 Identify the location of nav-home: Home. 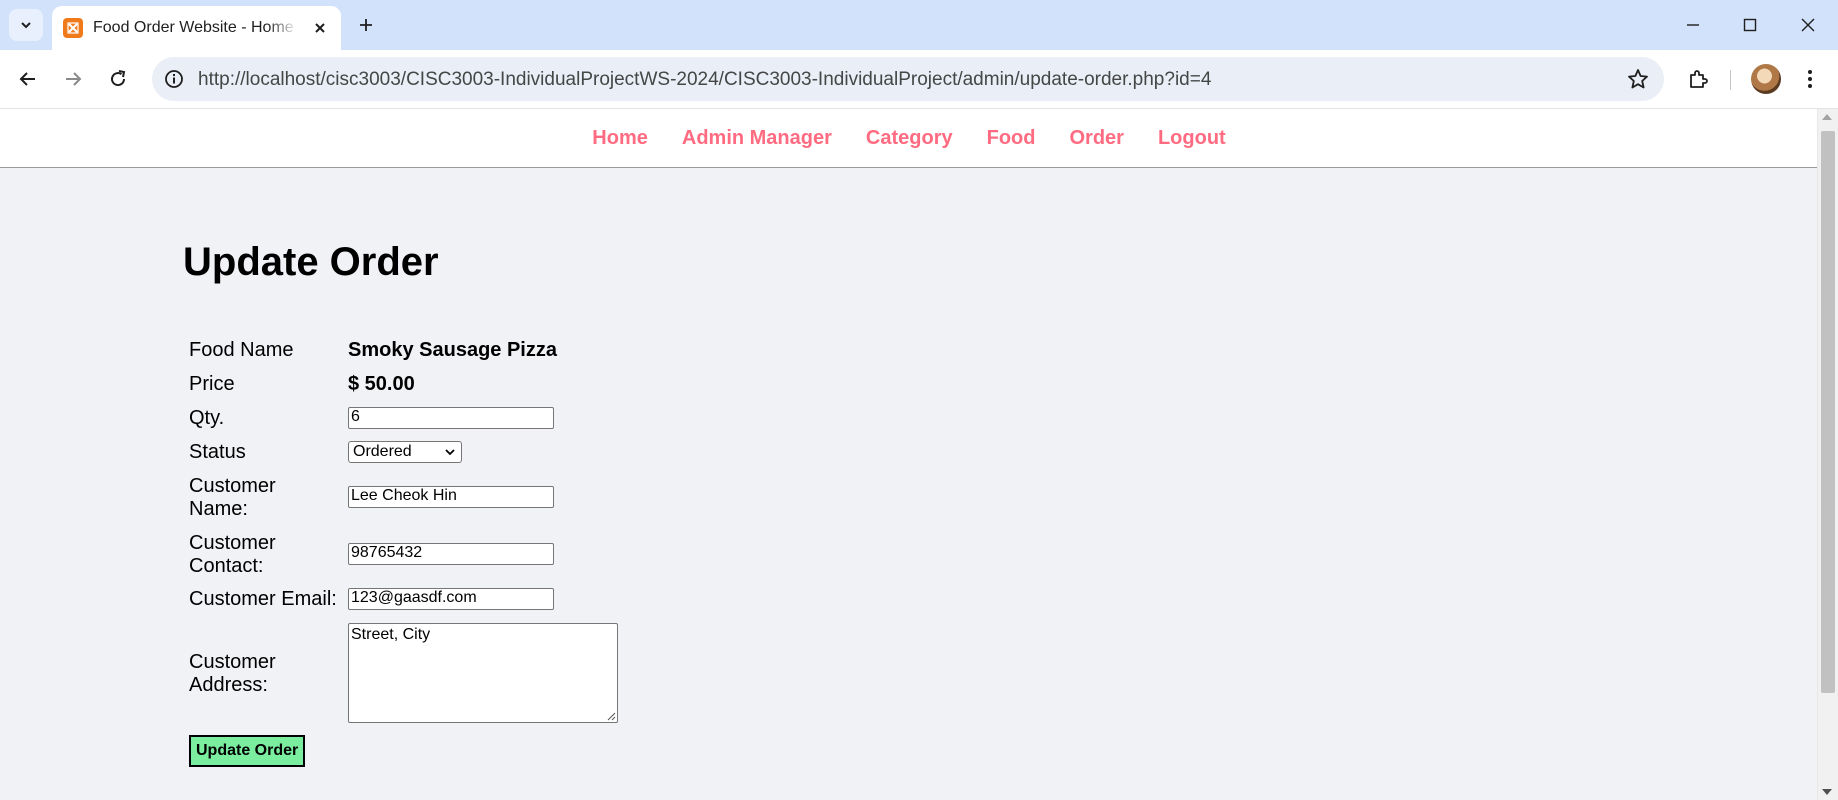
(620, 138).